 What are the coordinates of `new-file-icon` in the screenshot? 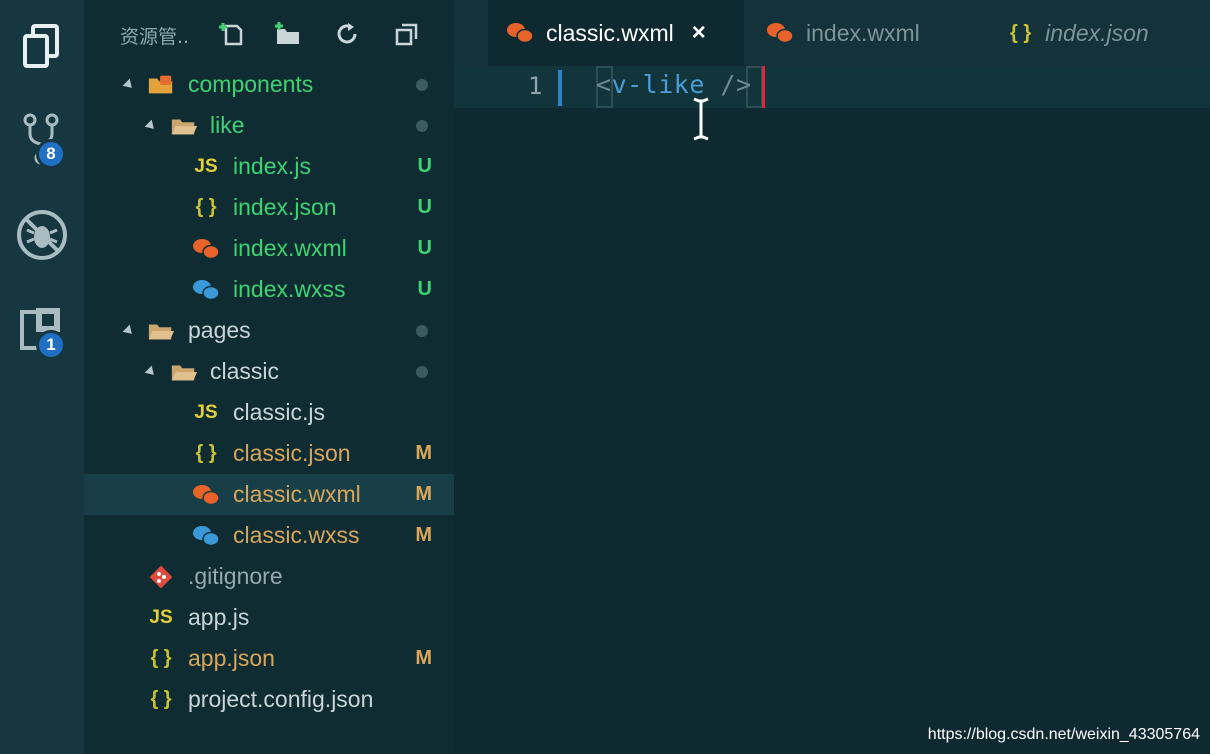 It's located at (232, 34).